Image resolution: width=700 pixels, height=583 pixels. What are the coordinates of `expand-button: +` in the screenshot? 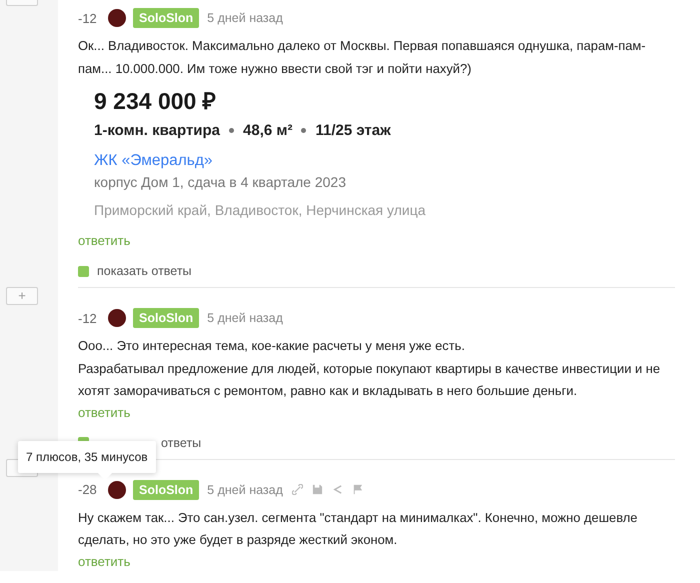 It's located at (22, 296).